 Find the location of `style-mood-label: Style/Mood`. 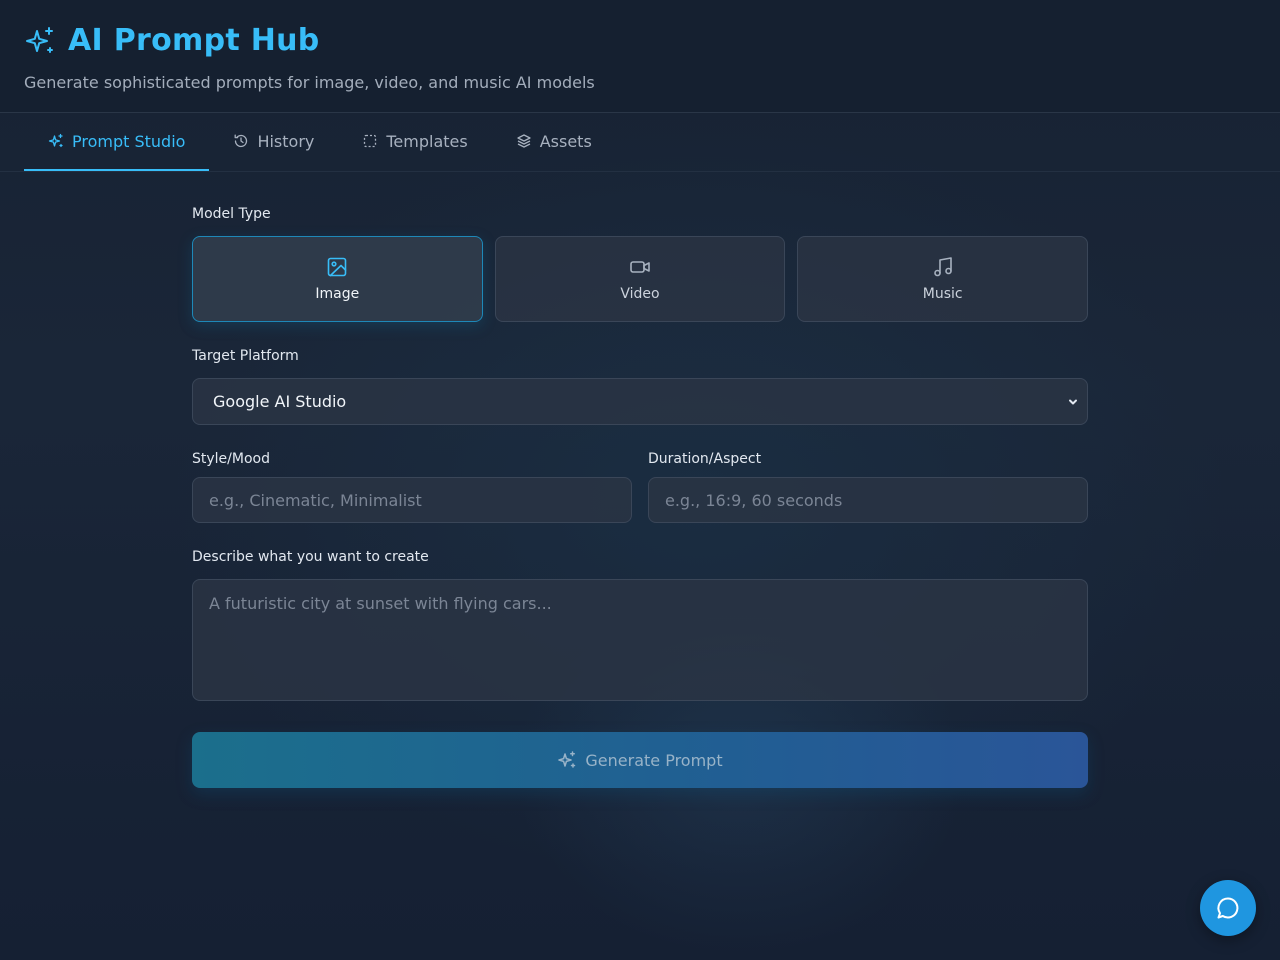

style-mood-label: Style/Mood is located at coordinates (231, 459).